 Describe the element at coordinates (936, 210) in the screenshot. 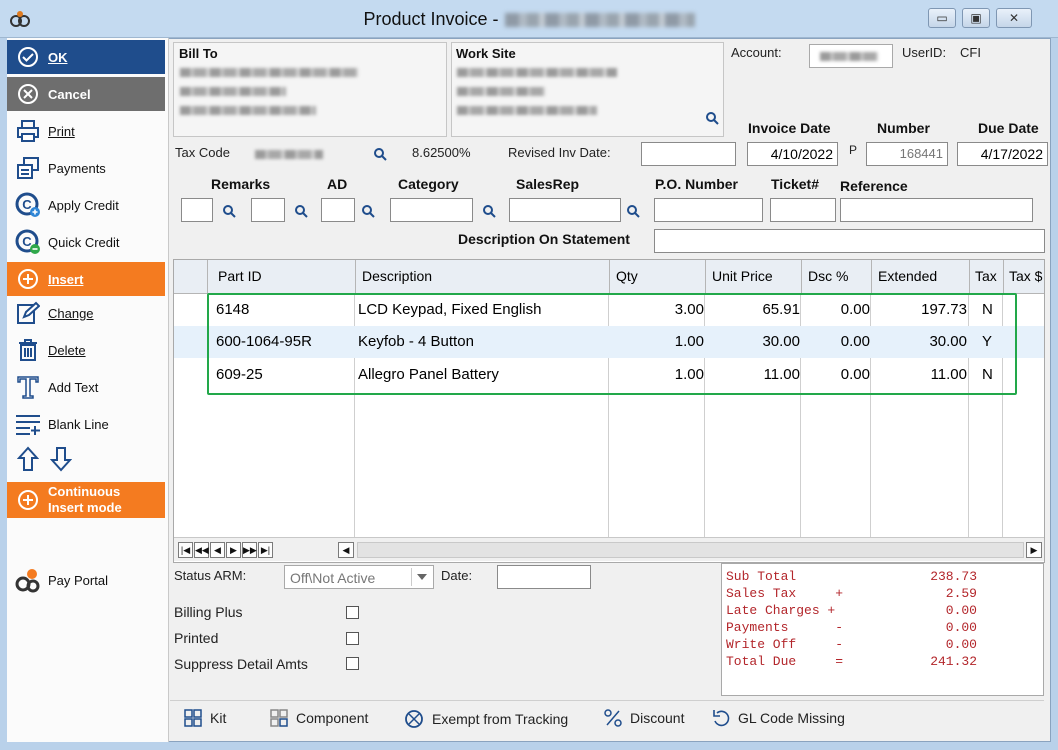

I see `reference-field` at that location.